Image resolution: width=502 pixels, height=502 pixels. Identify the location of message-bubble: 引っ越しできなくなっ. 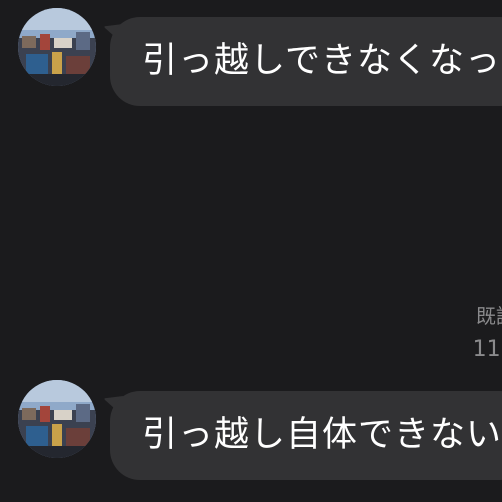
(306, 61).